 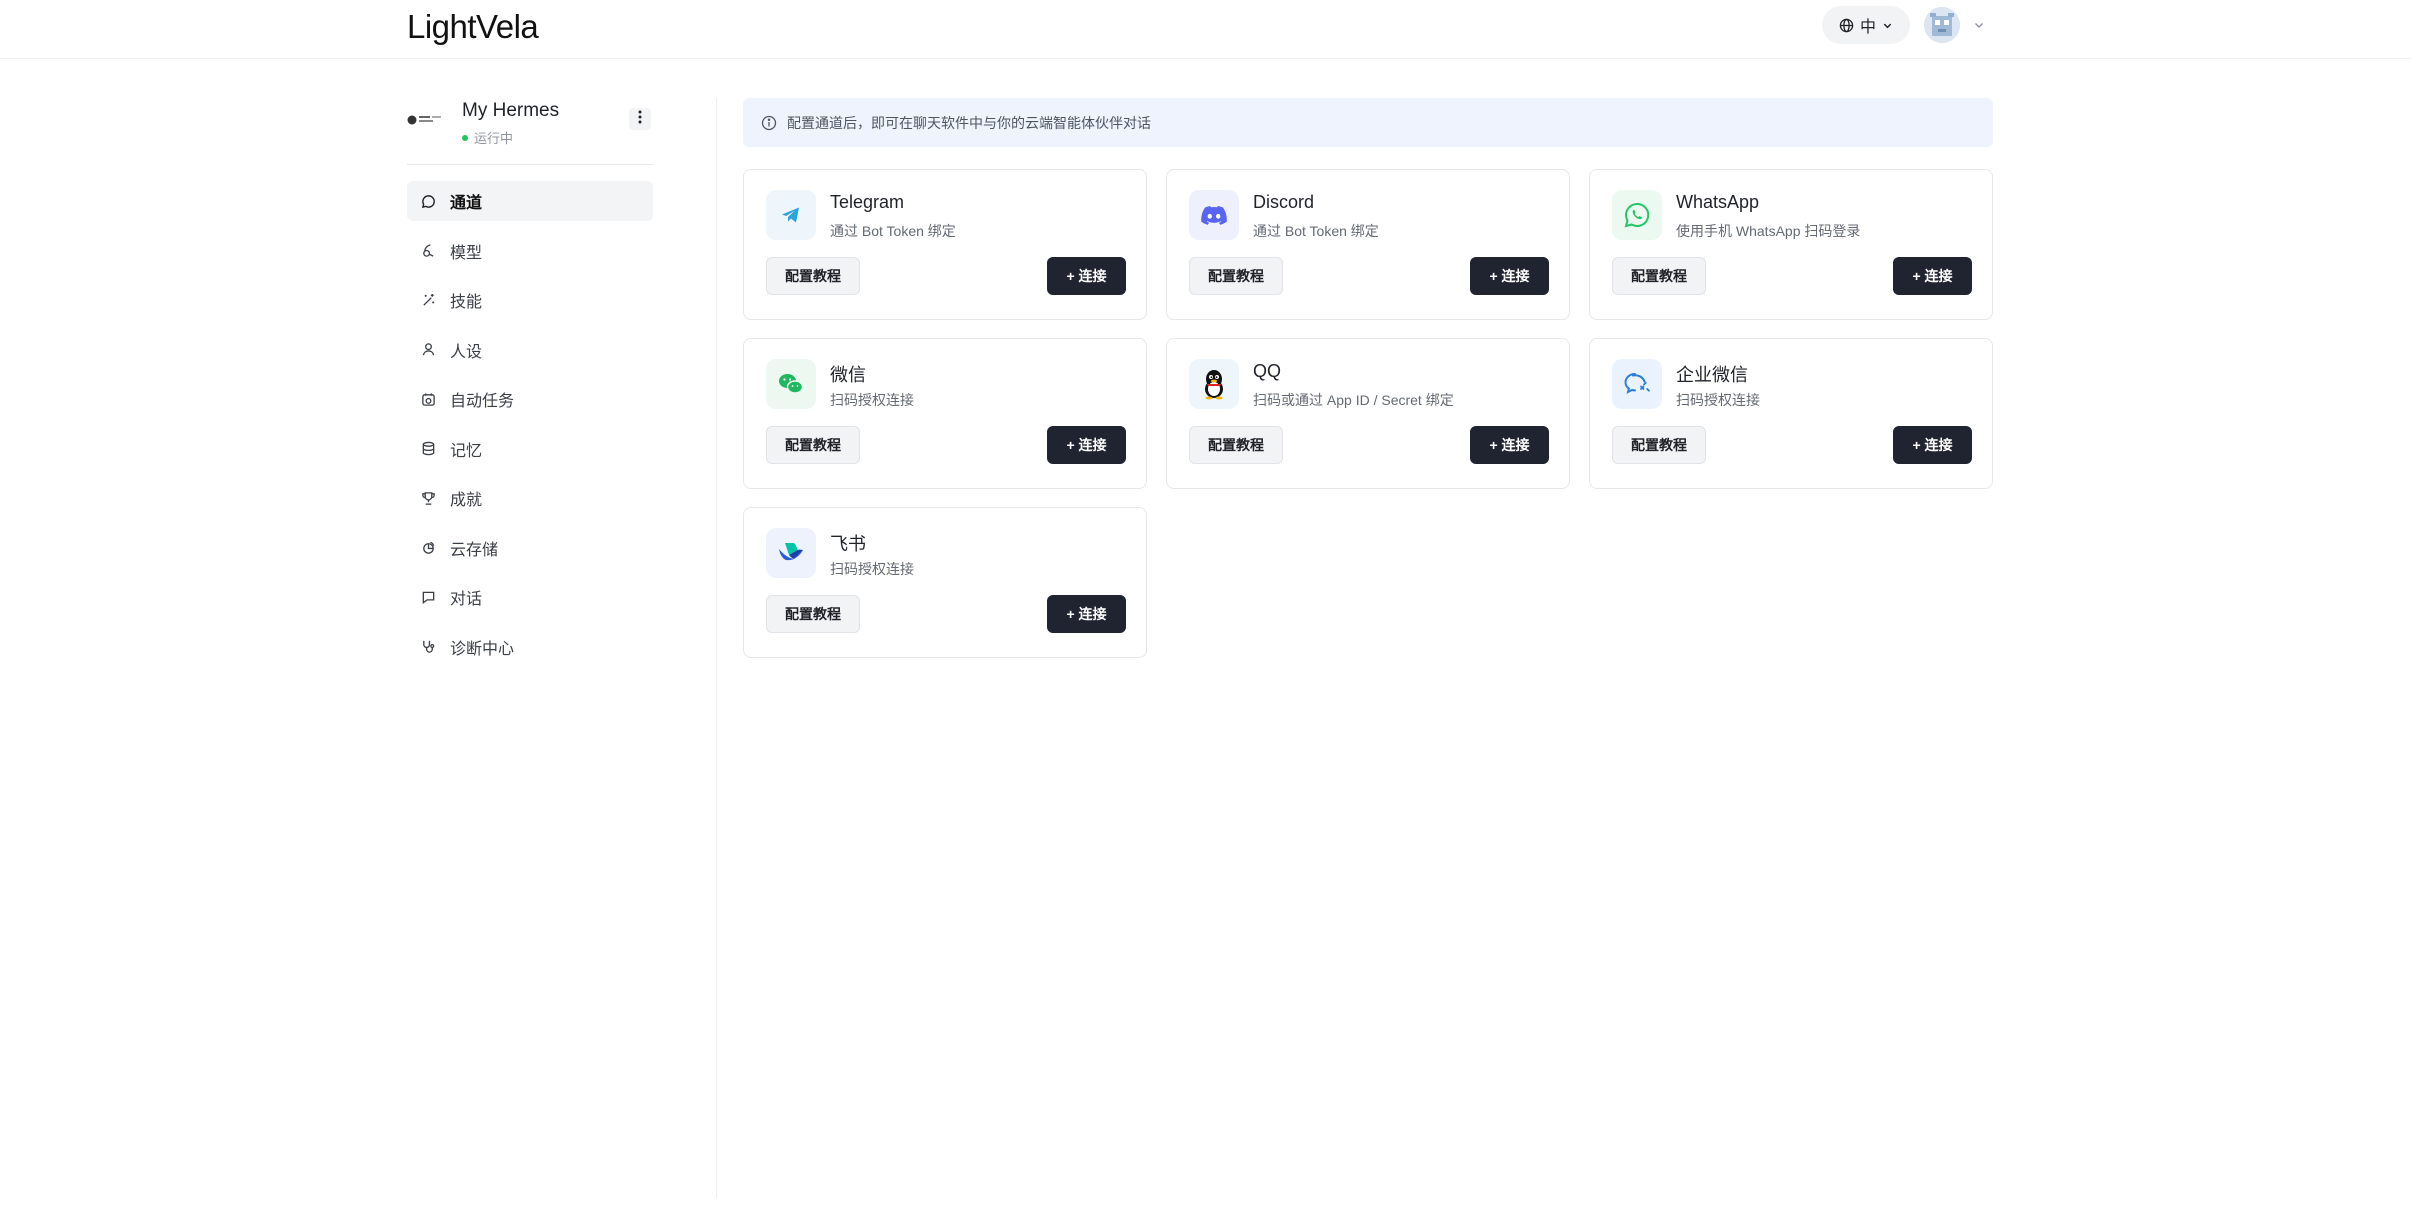 I want to click on channel-card-discord: Discord 通过 Bot Token 绑定 配置教程 + 连接, so click(x=1368, y=244).